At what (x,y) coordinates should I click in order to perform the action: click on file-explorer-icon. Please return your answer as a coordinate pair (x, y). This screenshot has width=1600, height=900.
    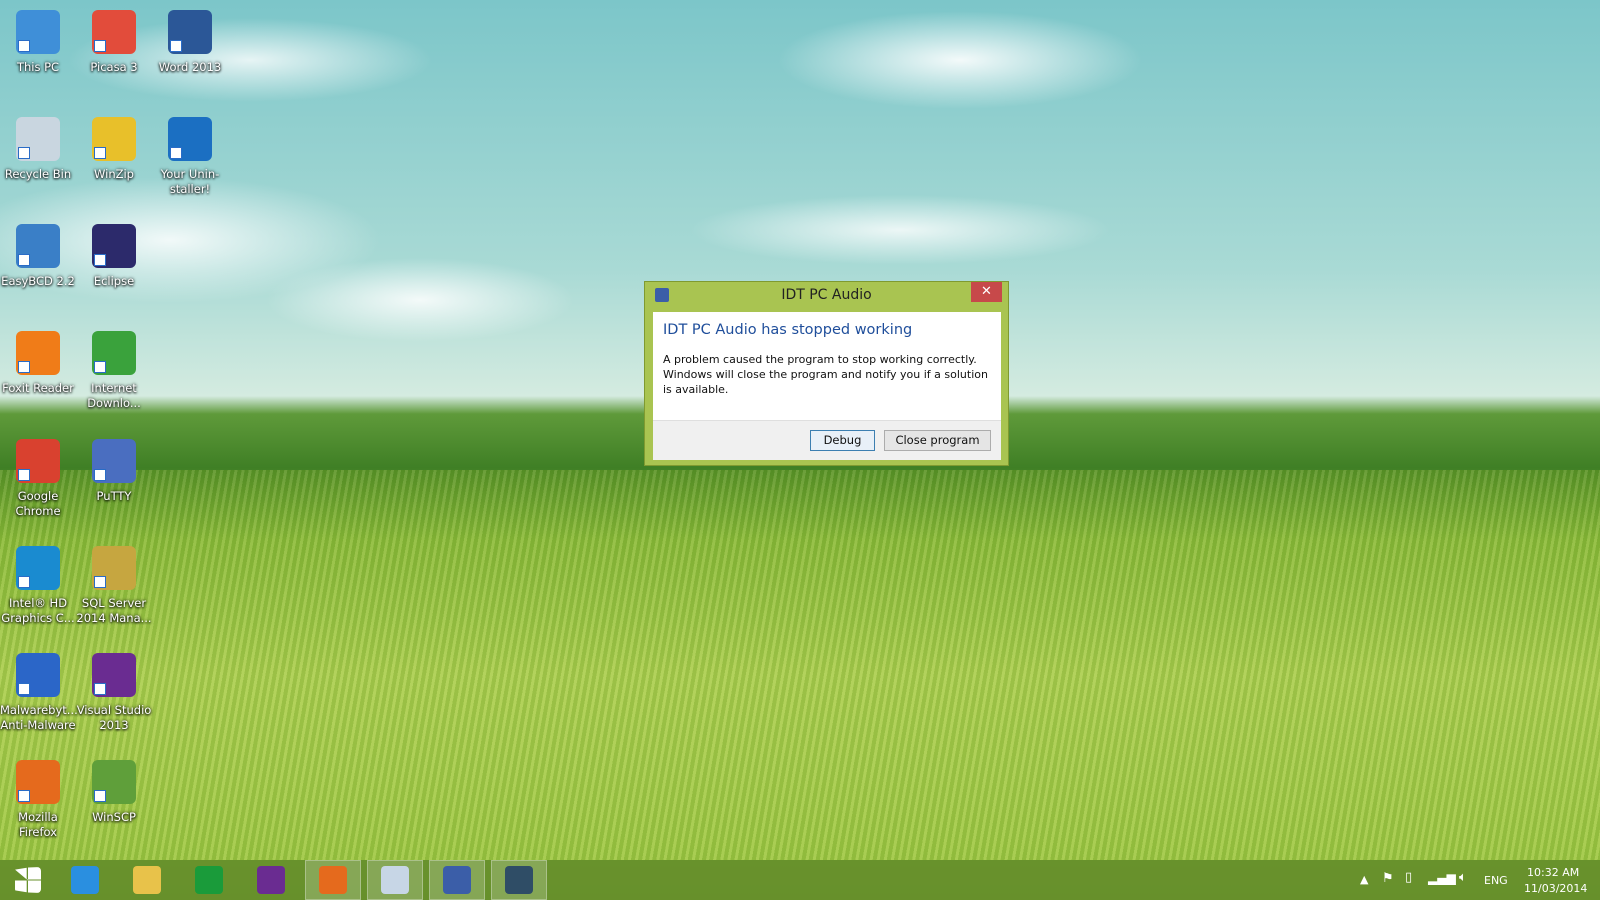
    Looking at the image, I should click on (147, 880).